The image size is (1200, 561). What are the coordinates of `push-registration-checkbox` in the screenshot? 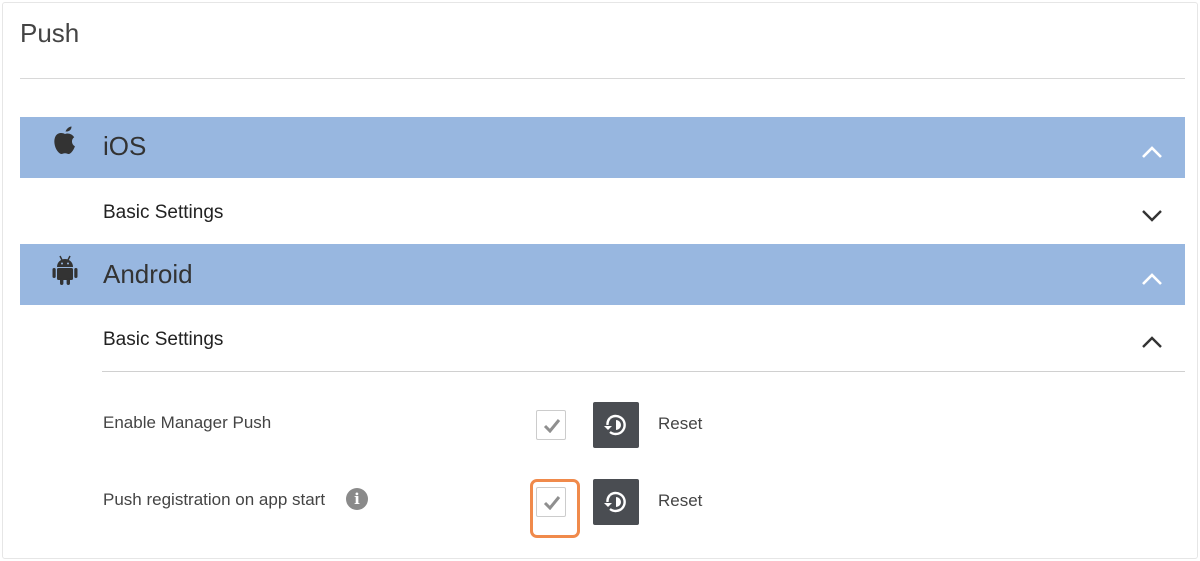 It's located at (551, 502).